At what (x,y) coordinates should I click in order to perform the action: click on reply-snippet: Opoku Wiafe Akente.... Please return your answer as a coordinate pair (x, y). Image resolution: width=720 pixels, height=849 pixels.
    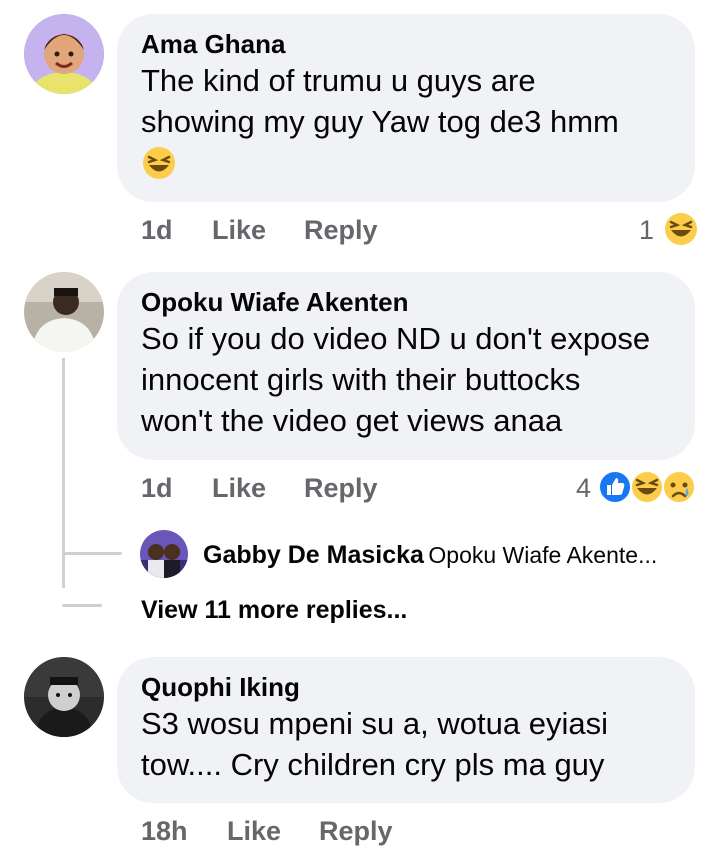
    Looking at the image, I should click on (543, 555).